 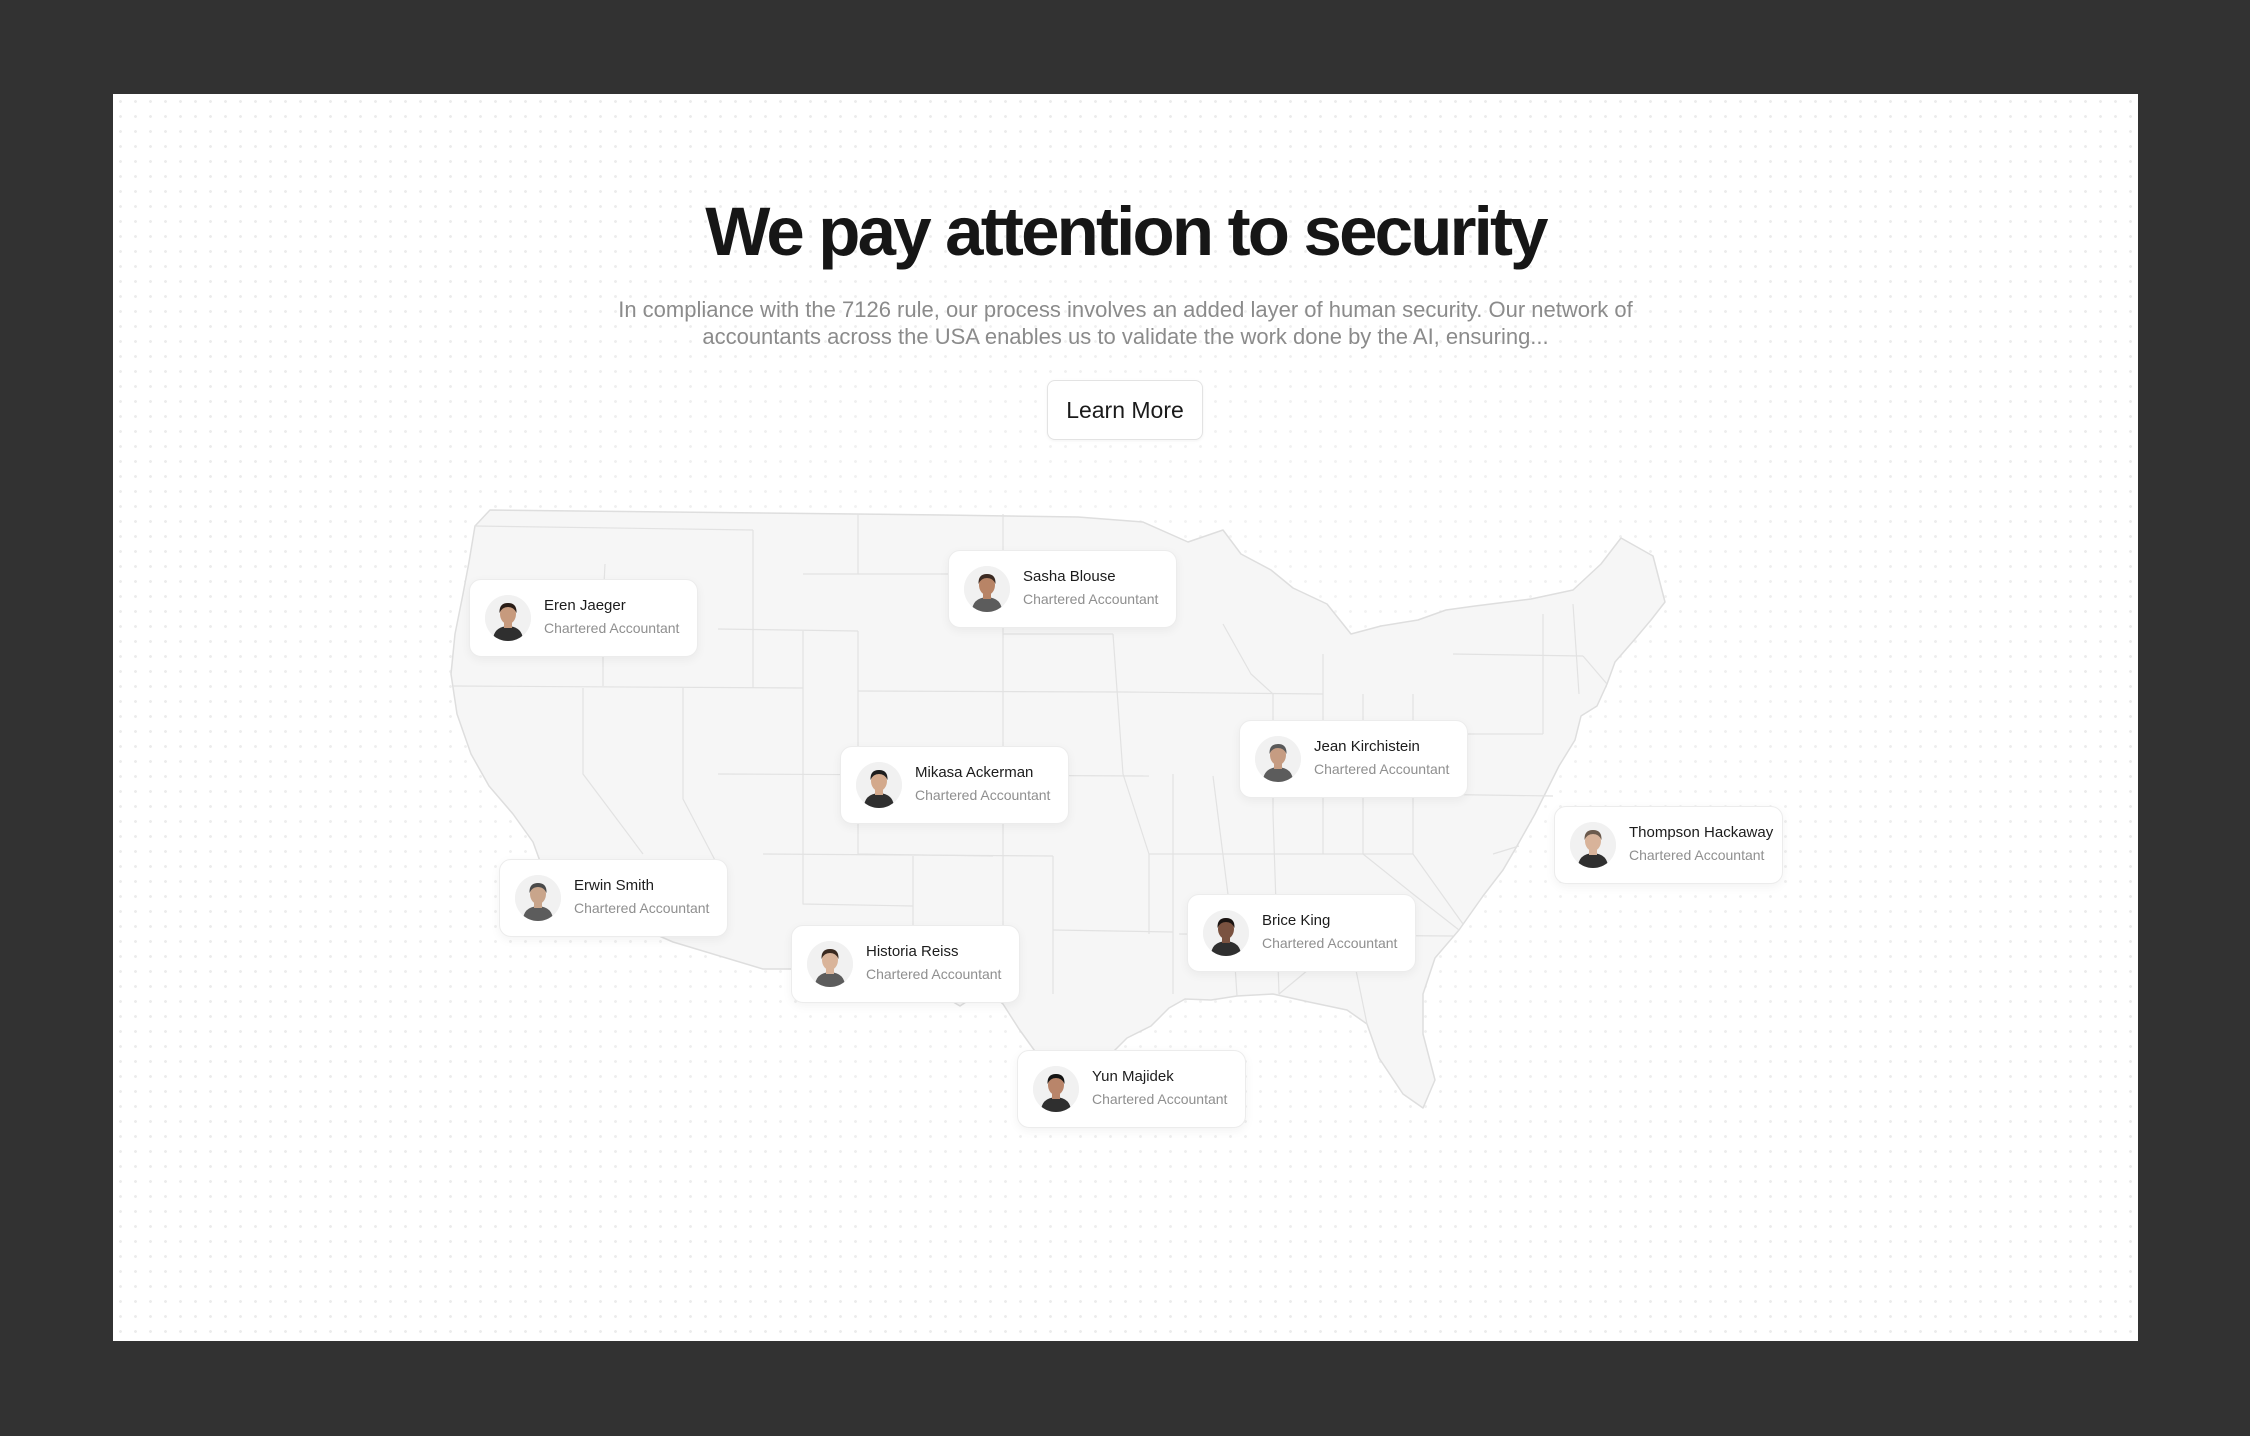 What do you see at coordinates (613, 898) in the screenshot?
I see `accountant-card: Erwin Smith Chartered Accountant` at bounding box center [613, 898].